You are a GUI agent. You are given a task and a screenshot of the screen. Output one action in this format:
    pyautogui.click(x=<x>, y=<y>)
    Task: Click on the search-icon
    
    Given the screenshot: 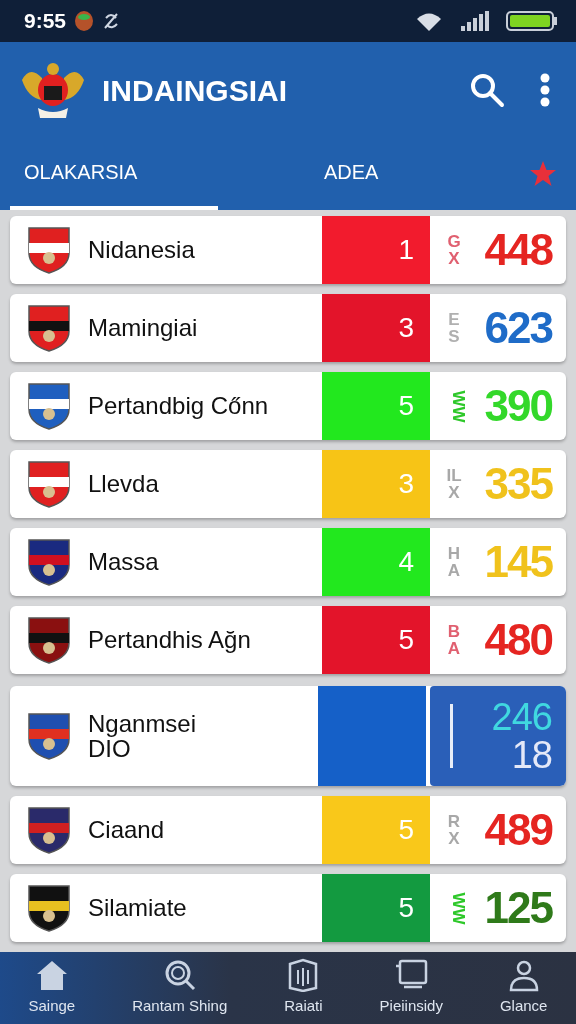 What is the action you would take?
    pyautogui.click(x=487, y=90)
    